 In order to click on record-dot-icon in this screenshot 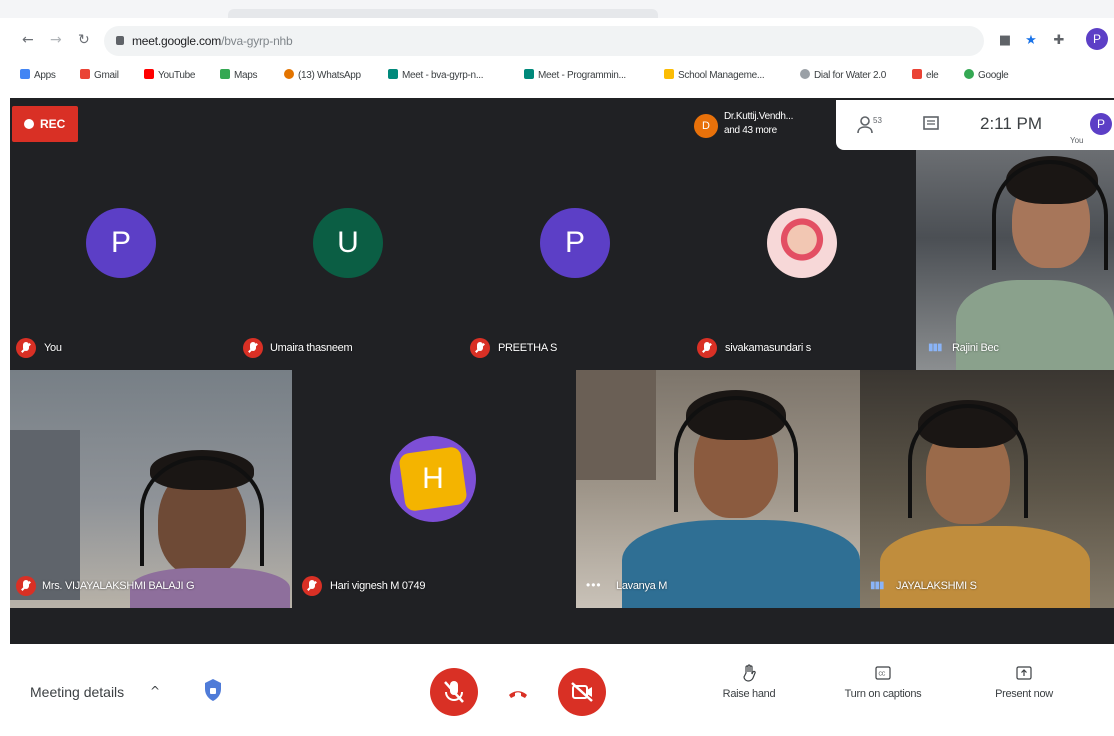, I will do `click(29, 124)`.